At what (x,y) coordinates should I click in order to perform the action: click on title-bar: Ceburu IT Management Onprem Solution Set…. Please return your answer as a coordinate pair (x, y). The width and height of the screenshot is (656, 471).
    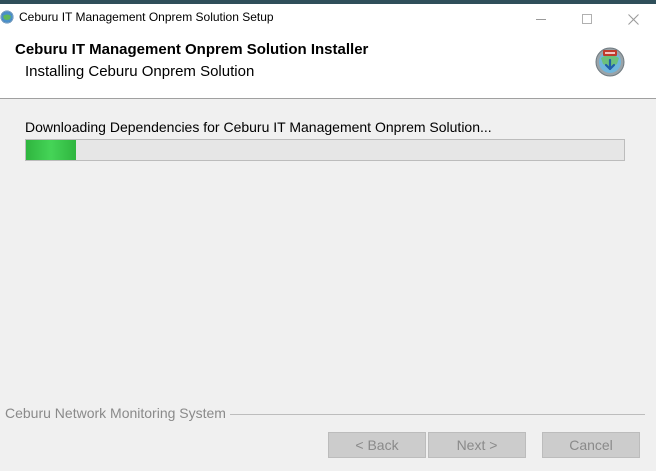
    Looking at the image, I should click on (328, 17).